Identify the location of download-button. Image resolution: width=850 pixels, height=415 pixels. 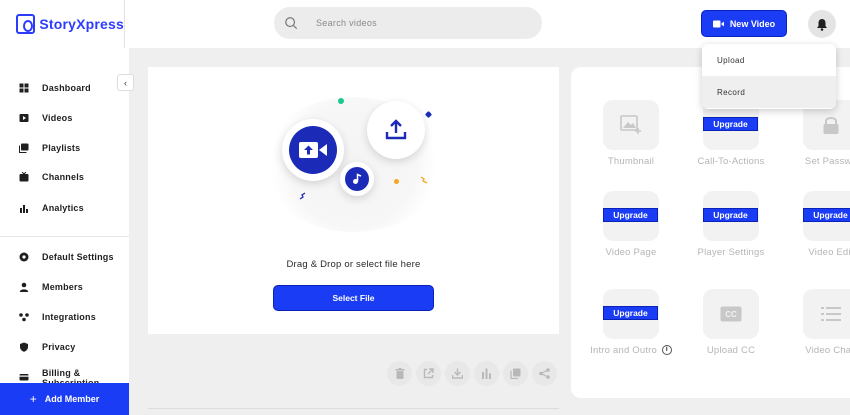
(457, 373).